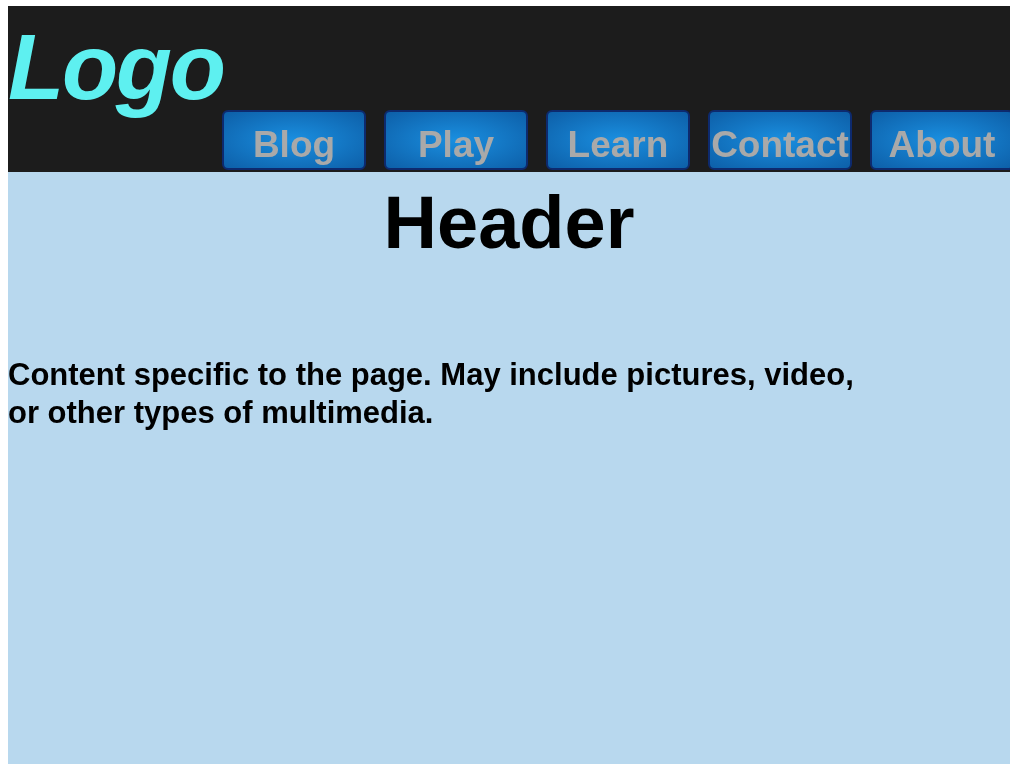  What do you see at coordinates (618, 140) in the screenshot?
I see `nav-tab: Learn` at bounding box center [618, 140].